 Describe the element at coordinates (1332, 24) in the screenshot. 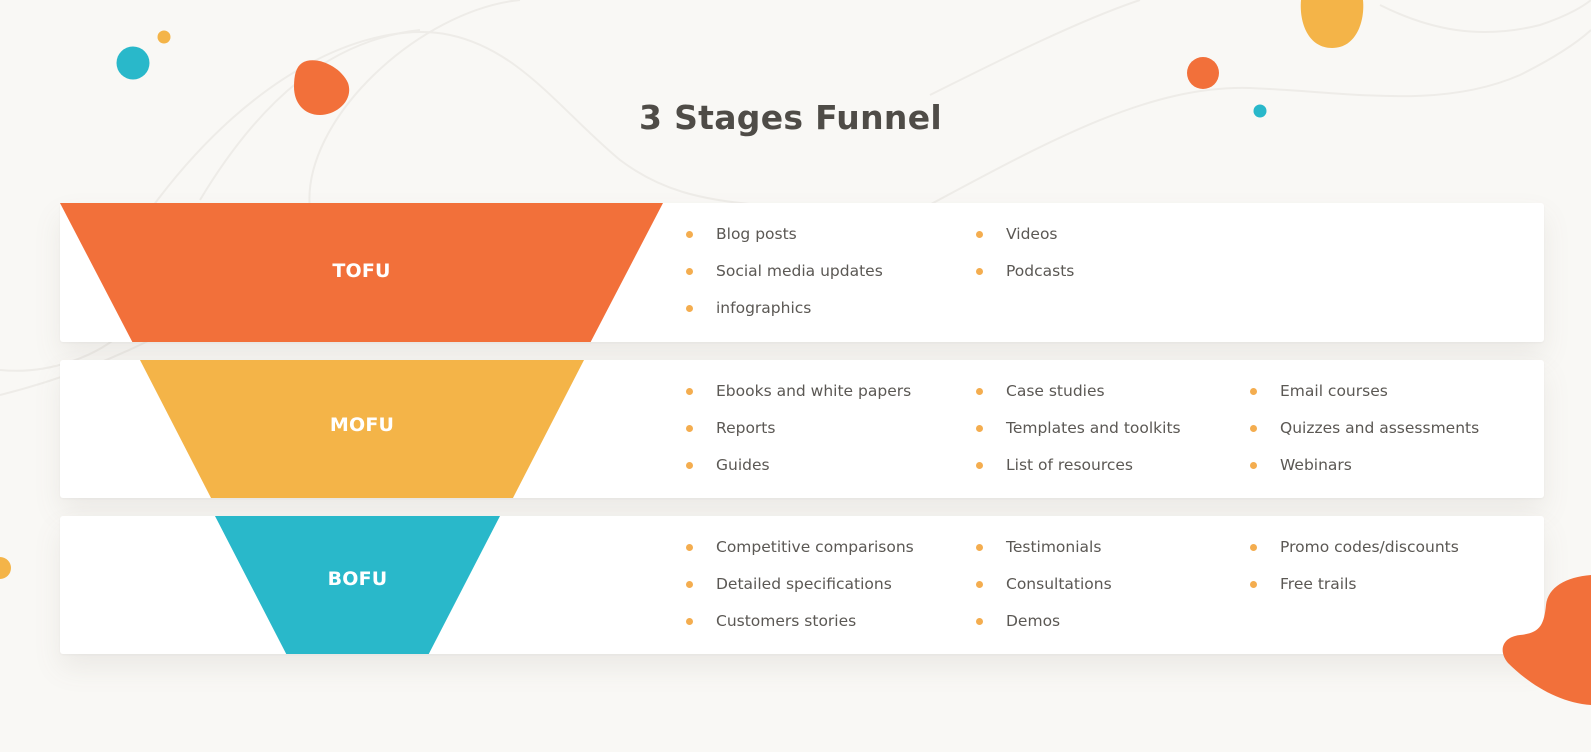

I see `yellow-blob-decoration` at that location.